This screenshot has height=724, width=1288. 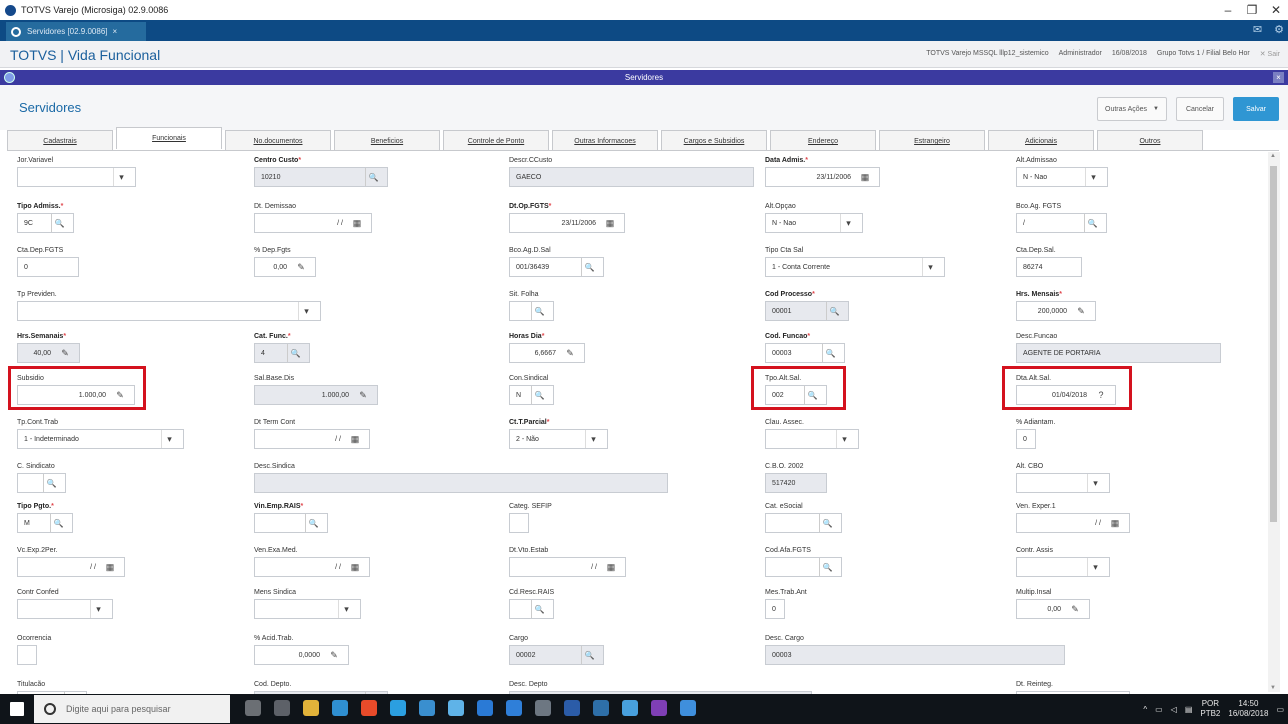 I want to click on tab-outros: Outros, so click(x=1150, y=140).